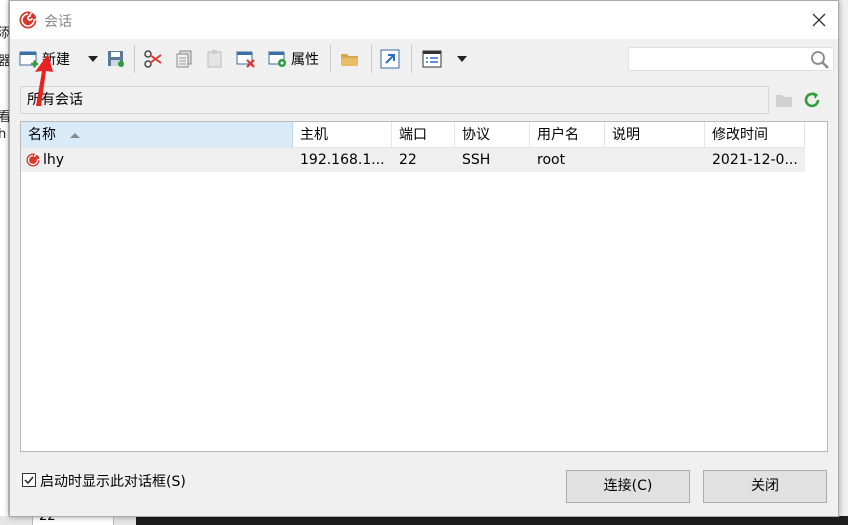 The height and width of the screenshot is (525, 848). Describe the element at coordinates (765, 486) in the screenshot. I see `close-button: 关闭` at that location.